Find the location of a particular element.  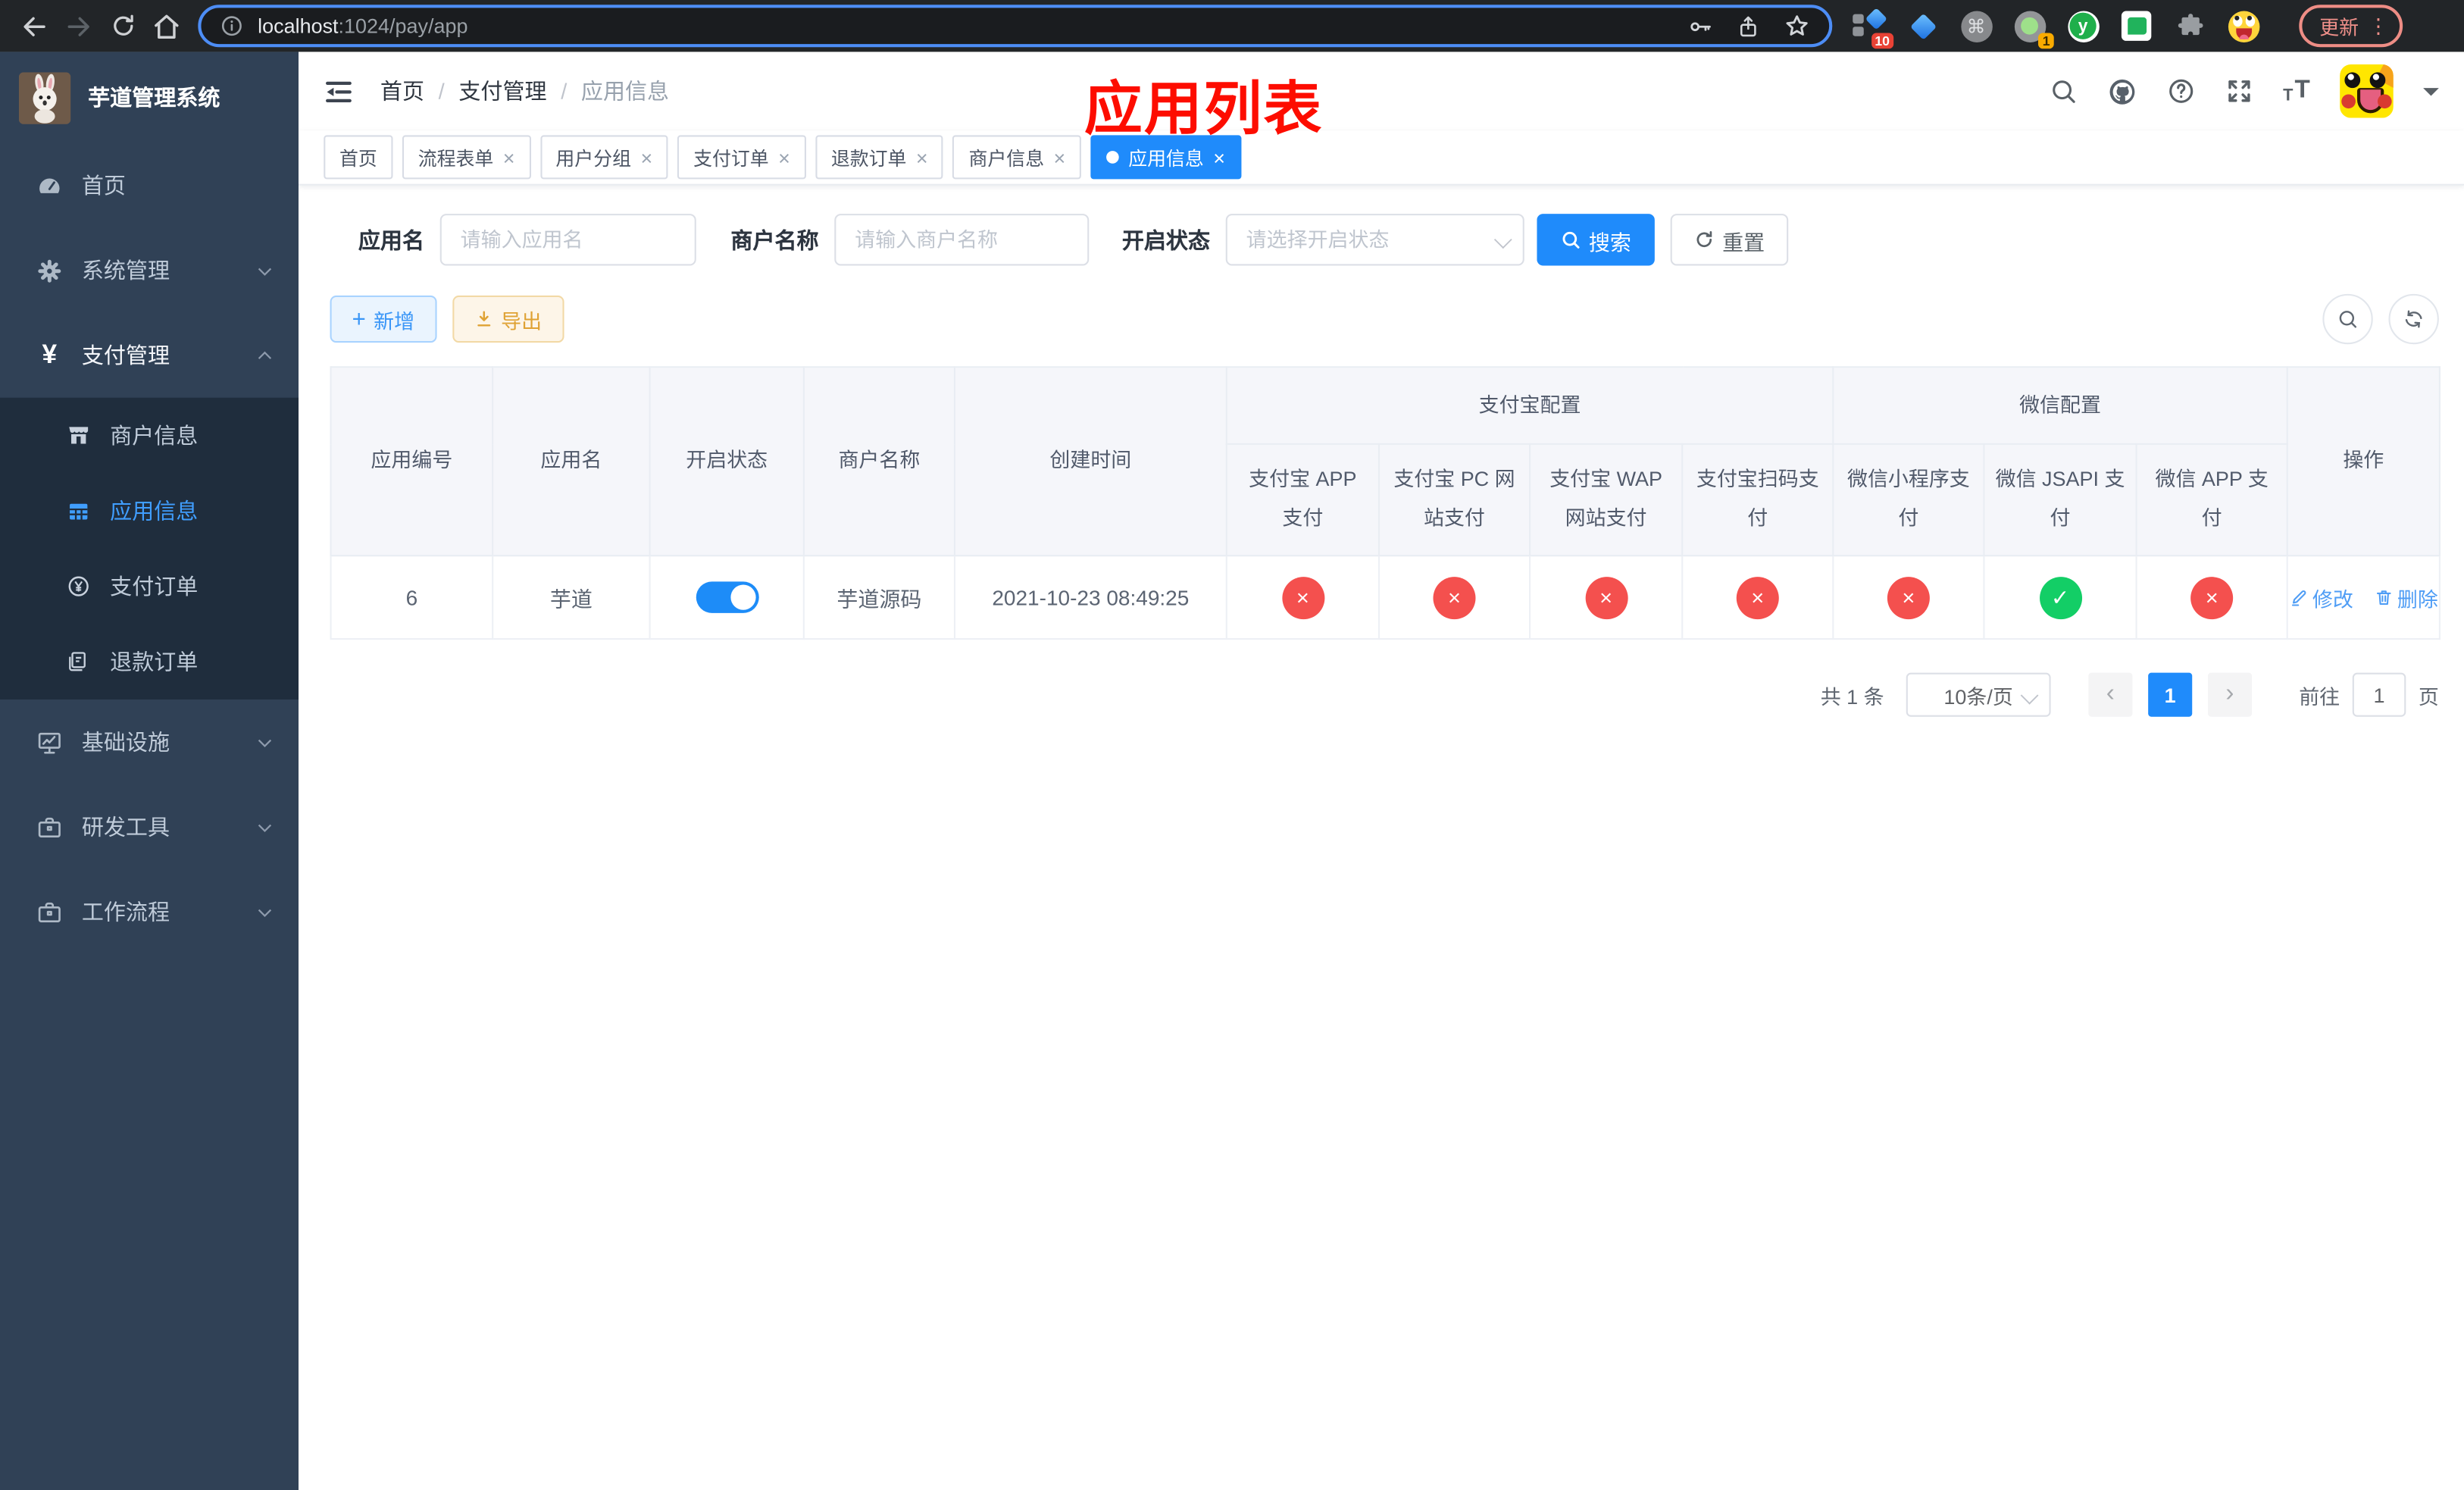

breadcrumb-home: 首页 is located at coordinates (402, 91).